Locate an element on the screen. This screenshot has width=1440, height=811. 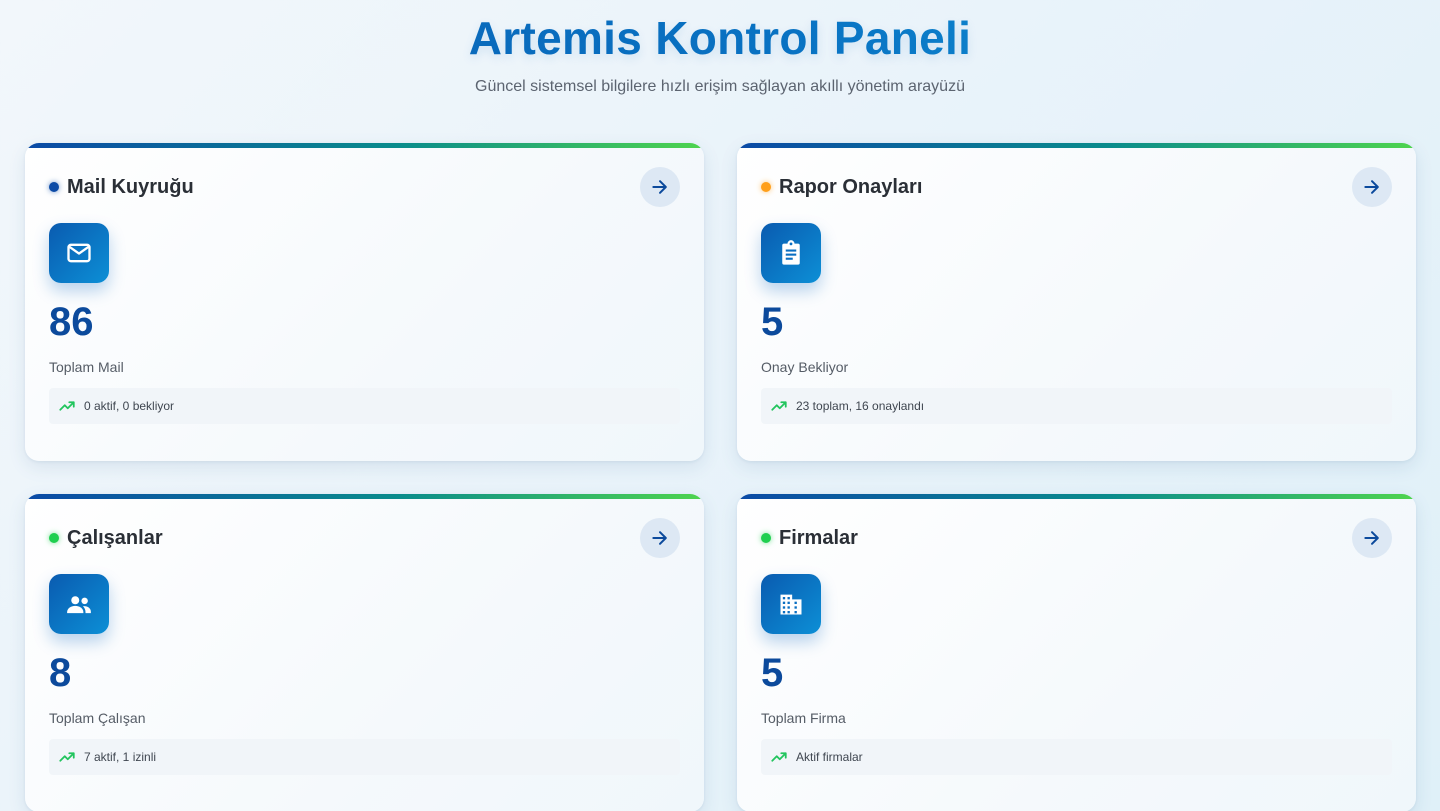
card-label: Toplam Mail is located at coordinates (86, 367).